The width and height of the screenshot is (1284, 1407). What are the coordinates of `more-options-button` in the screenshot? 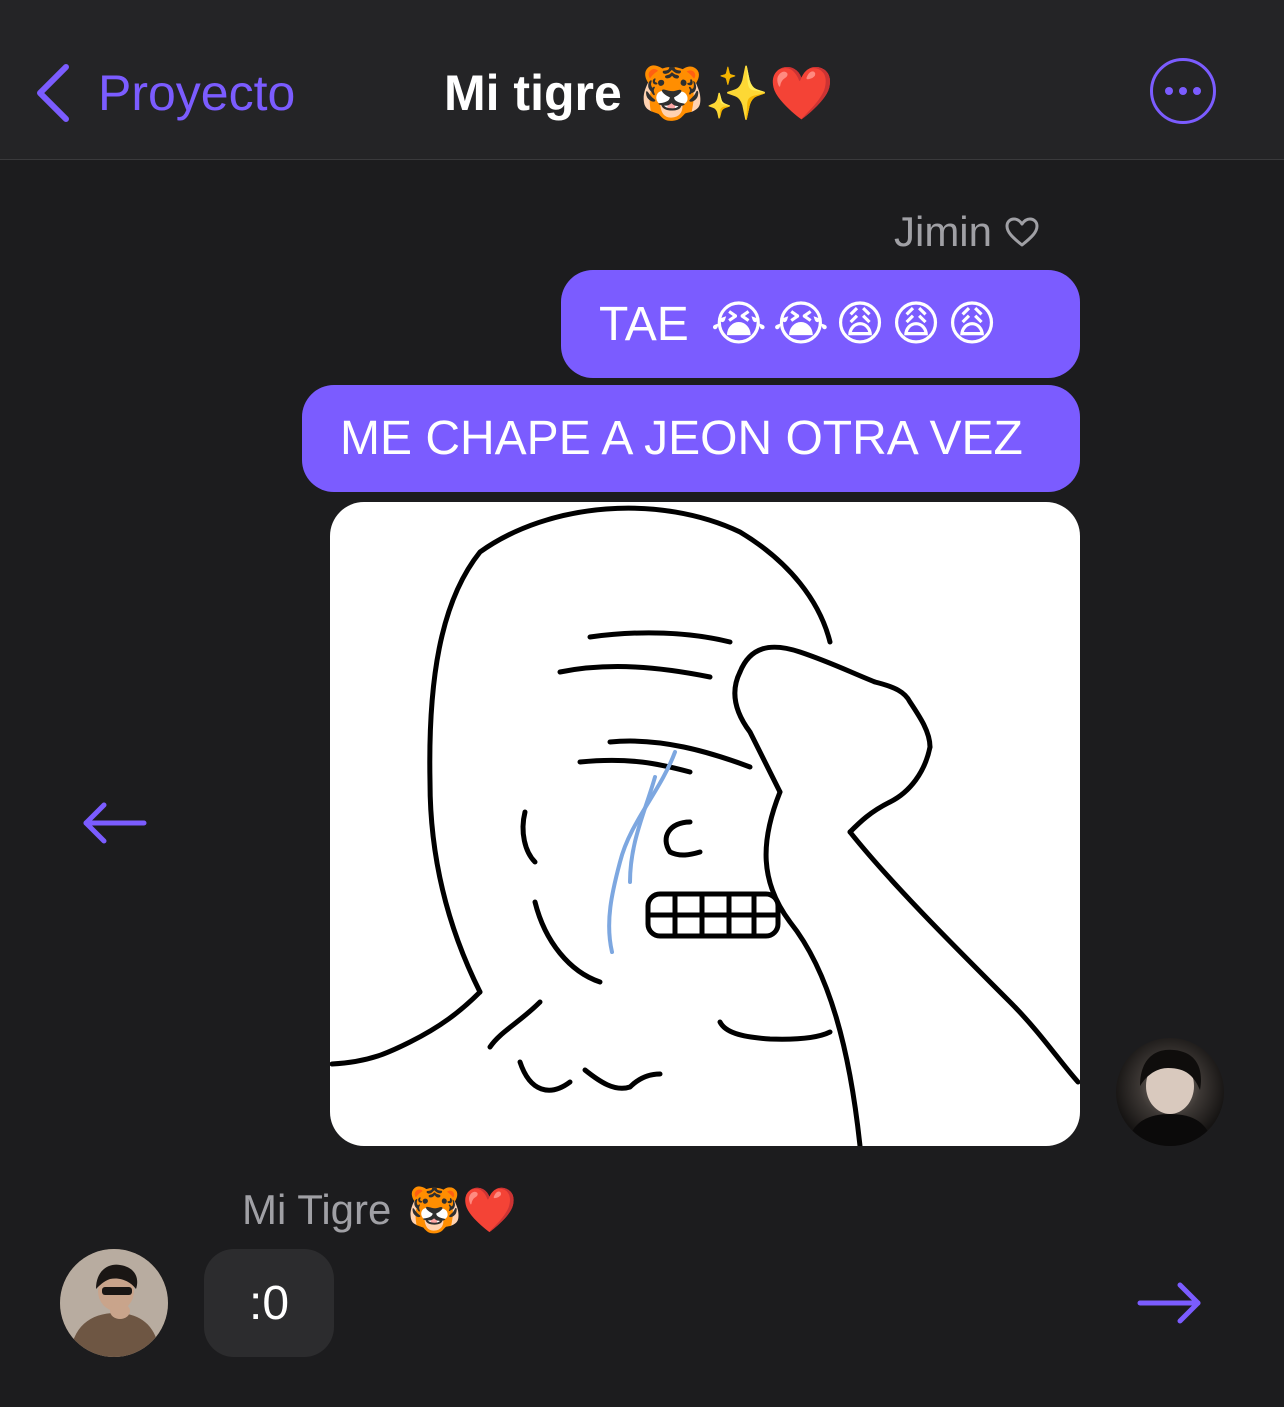 It's located at (1183, 91).